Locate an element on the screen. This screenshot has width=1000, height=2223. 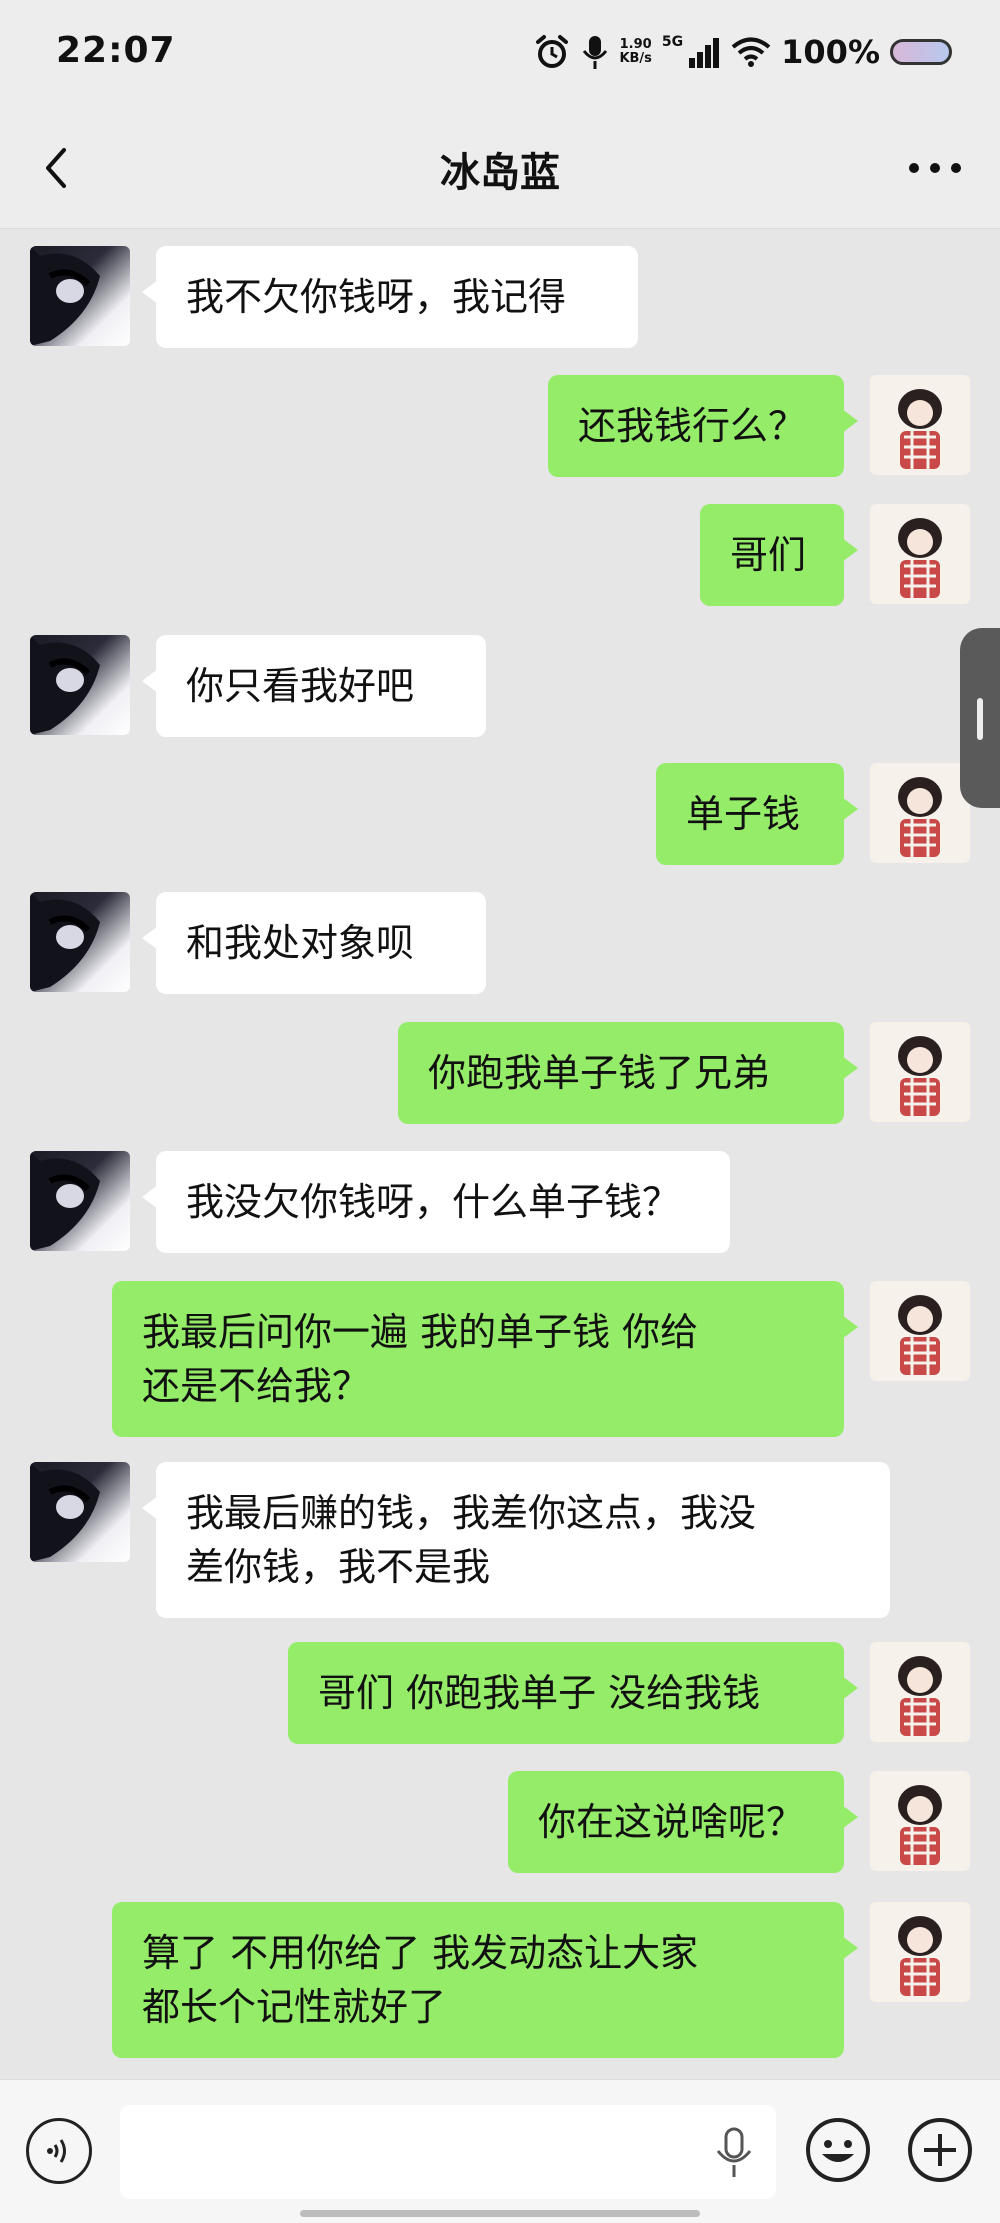
sent-message: 哥们 is located at coordinates (779, 555).